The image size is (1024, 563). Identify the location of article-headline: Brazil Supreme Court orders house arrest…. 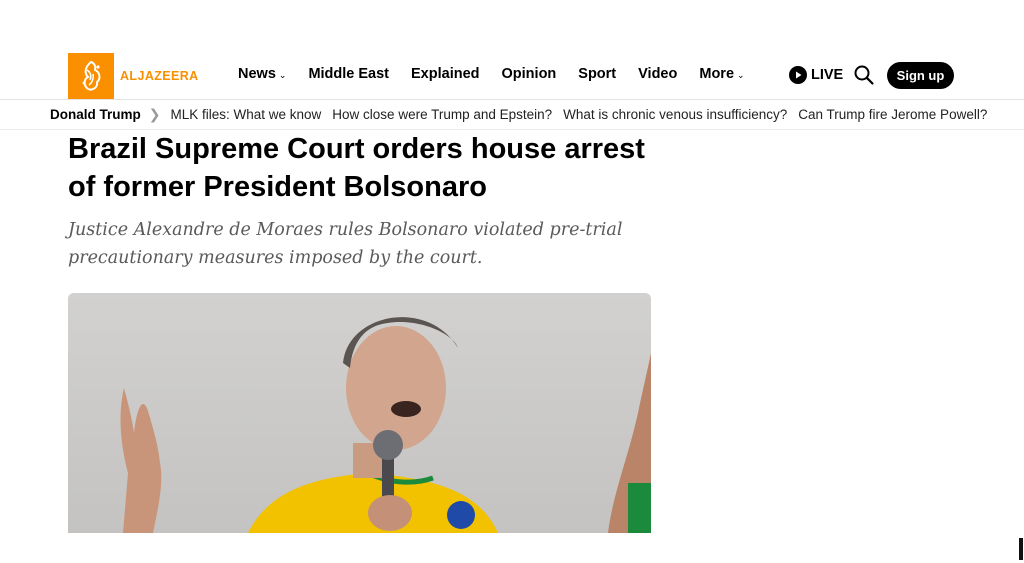
(356, 168).